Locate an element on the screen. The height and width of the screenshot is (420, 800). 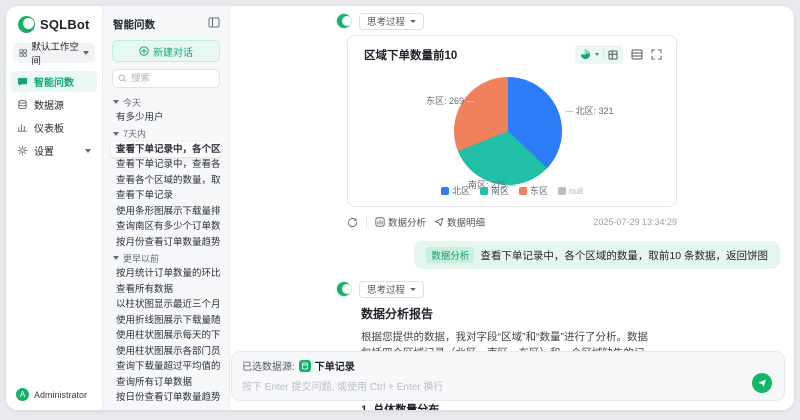
analysis-tag: 数据分析 is located at coordinates (450, 255).